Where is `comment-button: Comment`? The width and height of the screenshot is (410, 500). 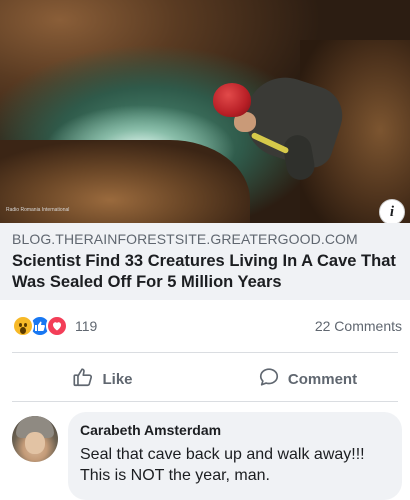 comment-button: Comment is located at coordinates (307, 379).